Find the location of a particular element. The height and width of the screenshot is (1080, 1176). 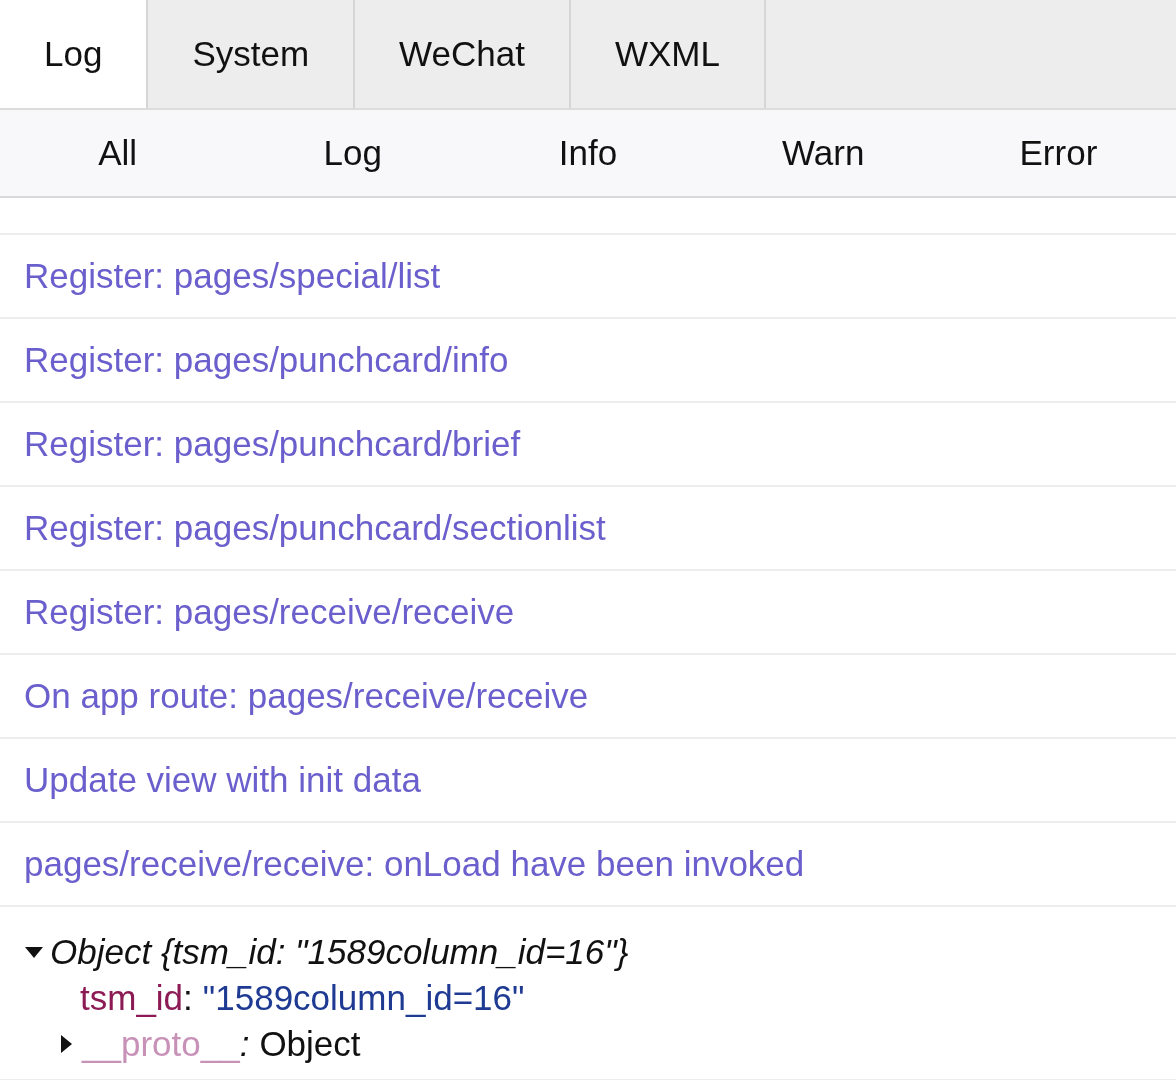

filter-tab: Error is located at coordinates (1058, 153).